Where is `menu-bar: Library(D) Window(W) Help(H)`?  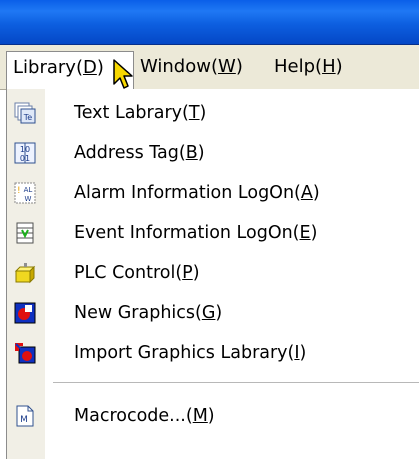
menu-bar: Library(D) Window(W) Help(H) is located at coordinates (209, 67).